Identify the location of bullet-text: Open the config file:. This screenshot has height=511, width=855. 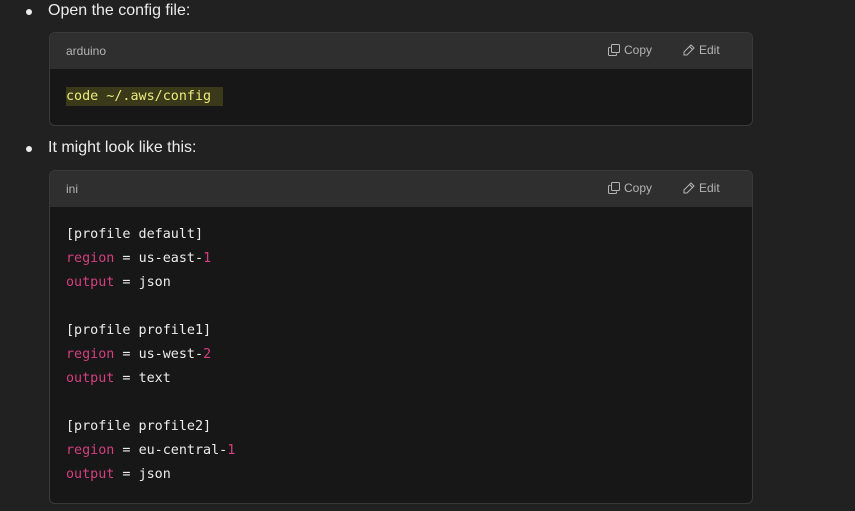
(119, 10).